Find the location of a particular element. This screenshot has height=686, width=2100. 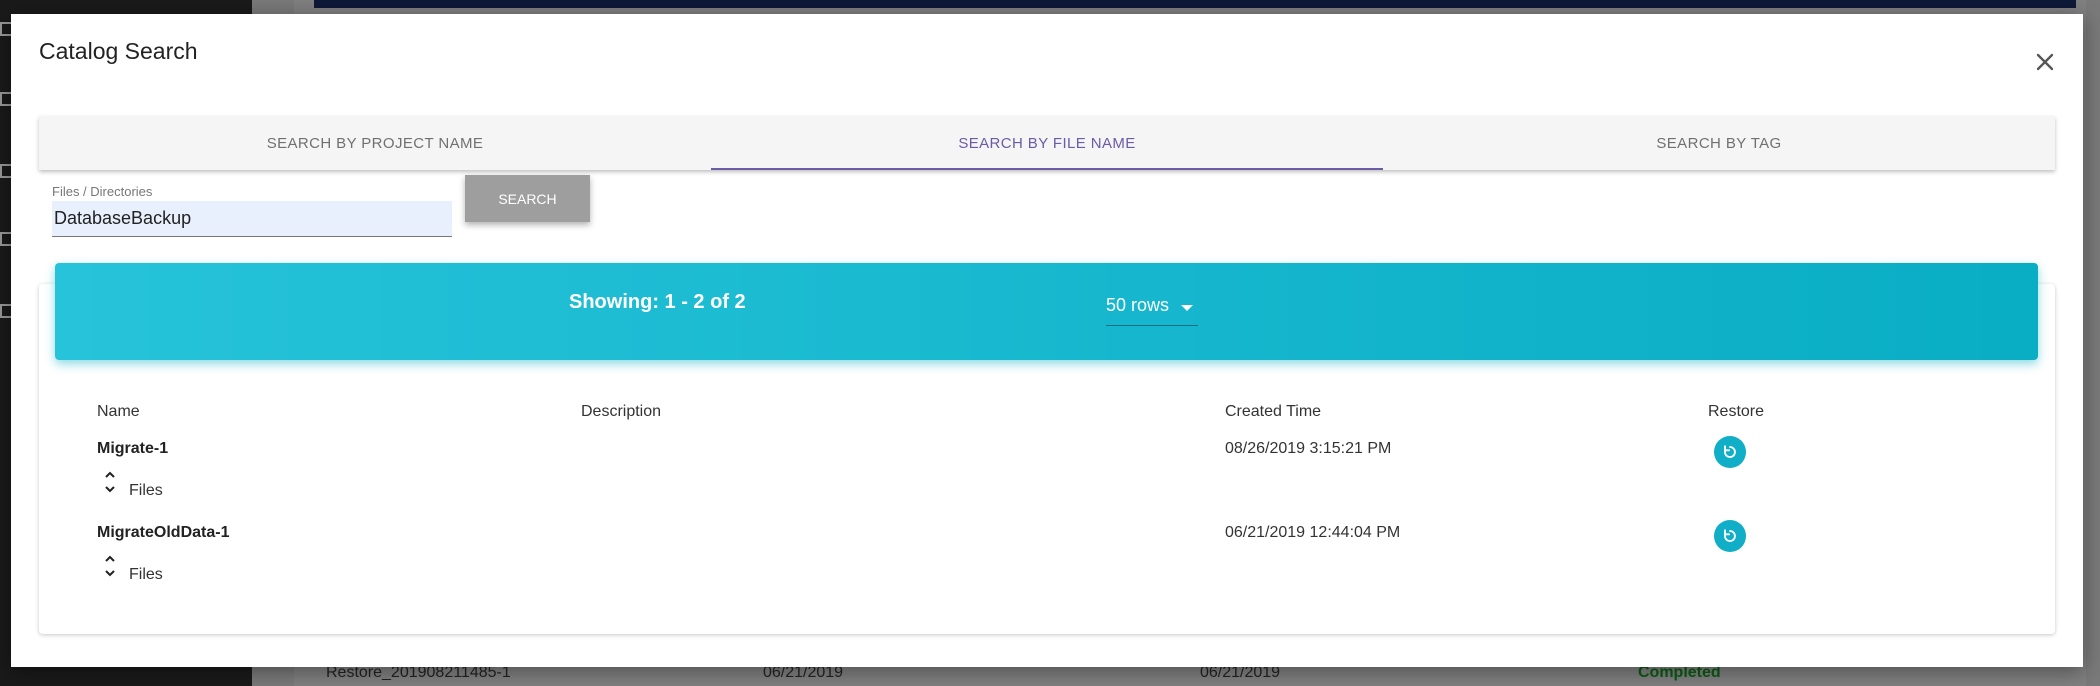

column-header-description: Description is located at coordinates (621, 411).